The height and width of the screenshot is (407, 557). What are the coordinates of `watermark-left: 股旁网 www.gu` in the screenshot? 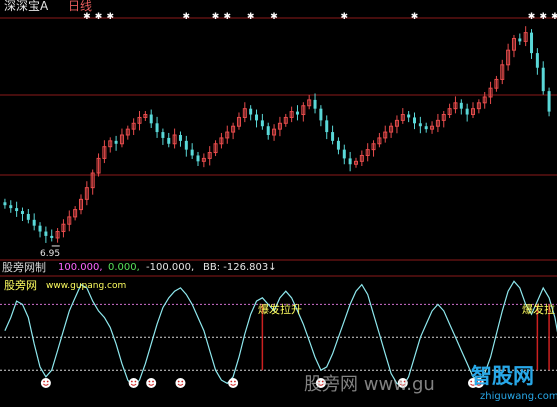 It's located at (369, 384).